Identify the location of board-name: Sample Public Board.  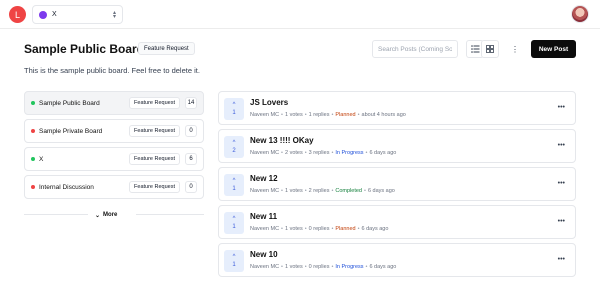
(69, 103).